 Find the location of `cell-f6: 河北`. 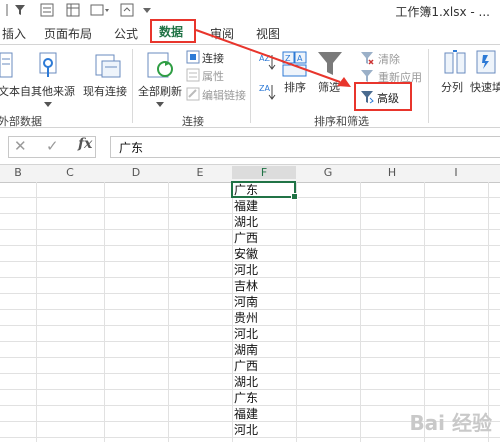

cell-f6: 河北 is located at coordinates (264, 270).